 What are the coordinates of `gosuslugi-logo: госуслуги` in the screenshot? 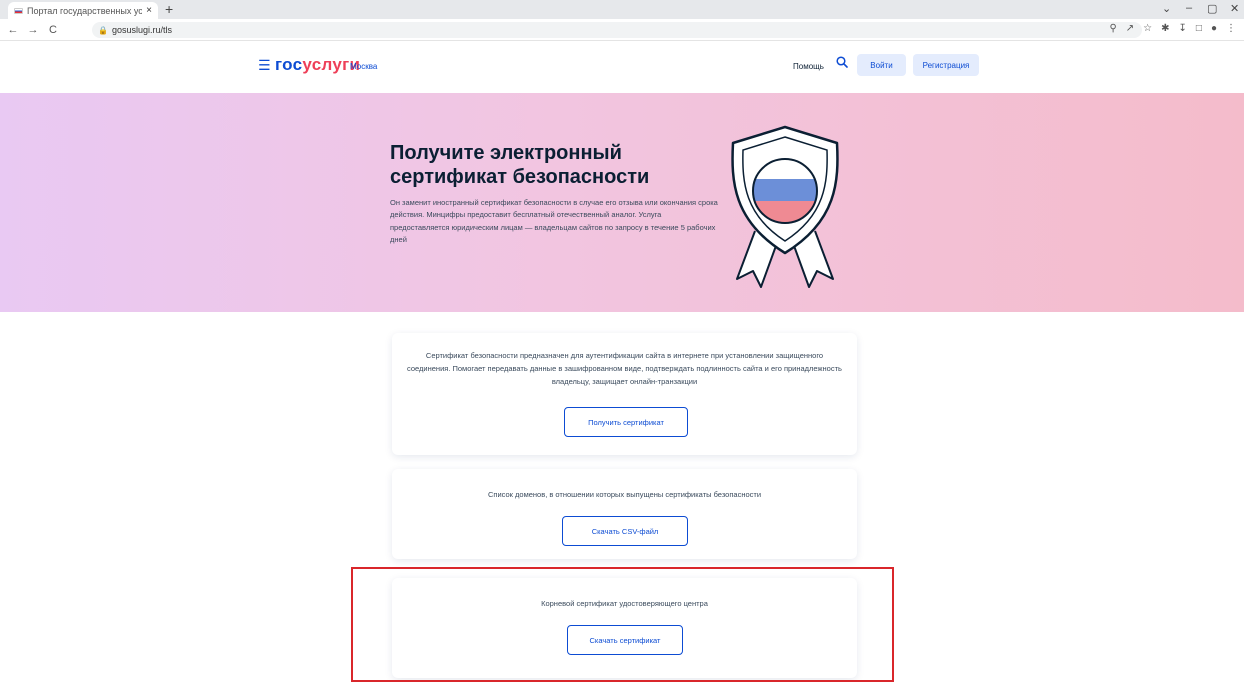 It's located at (317, 65).